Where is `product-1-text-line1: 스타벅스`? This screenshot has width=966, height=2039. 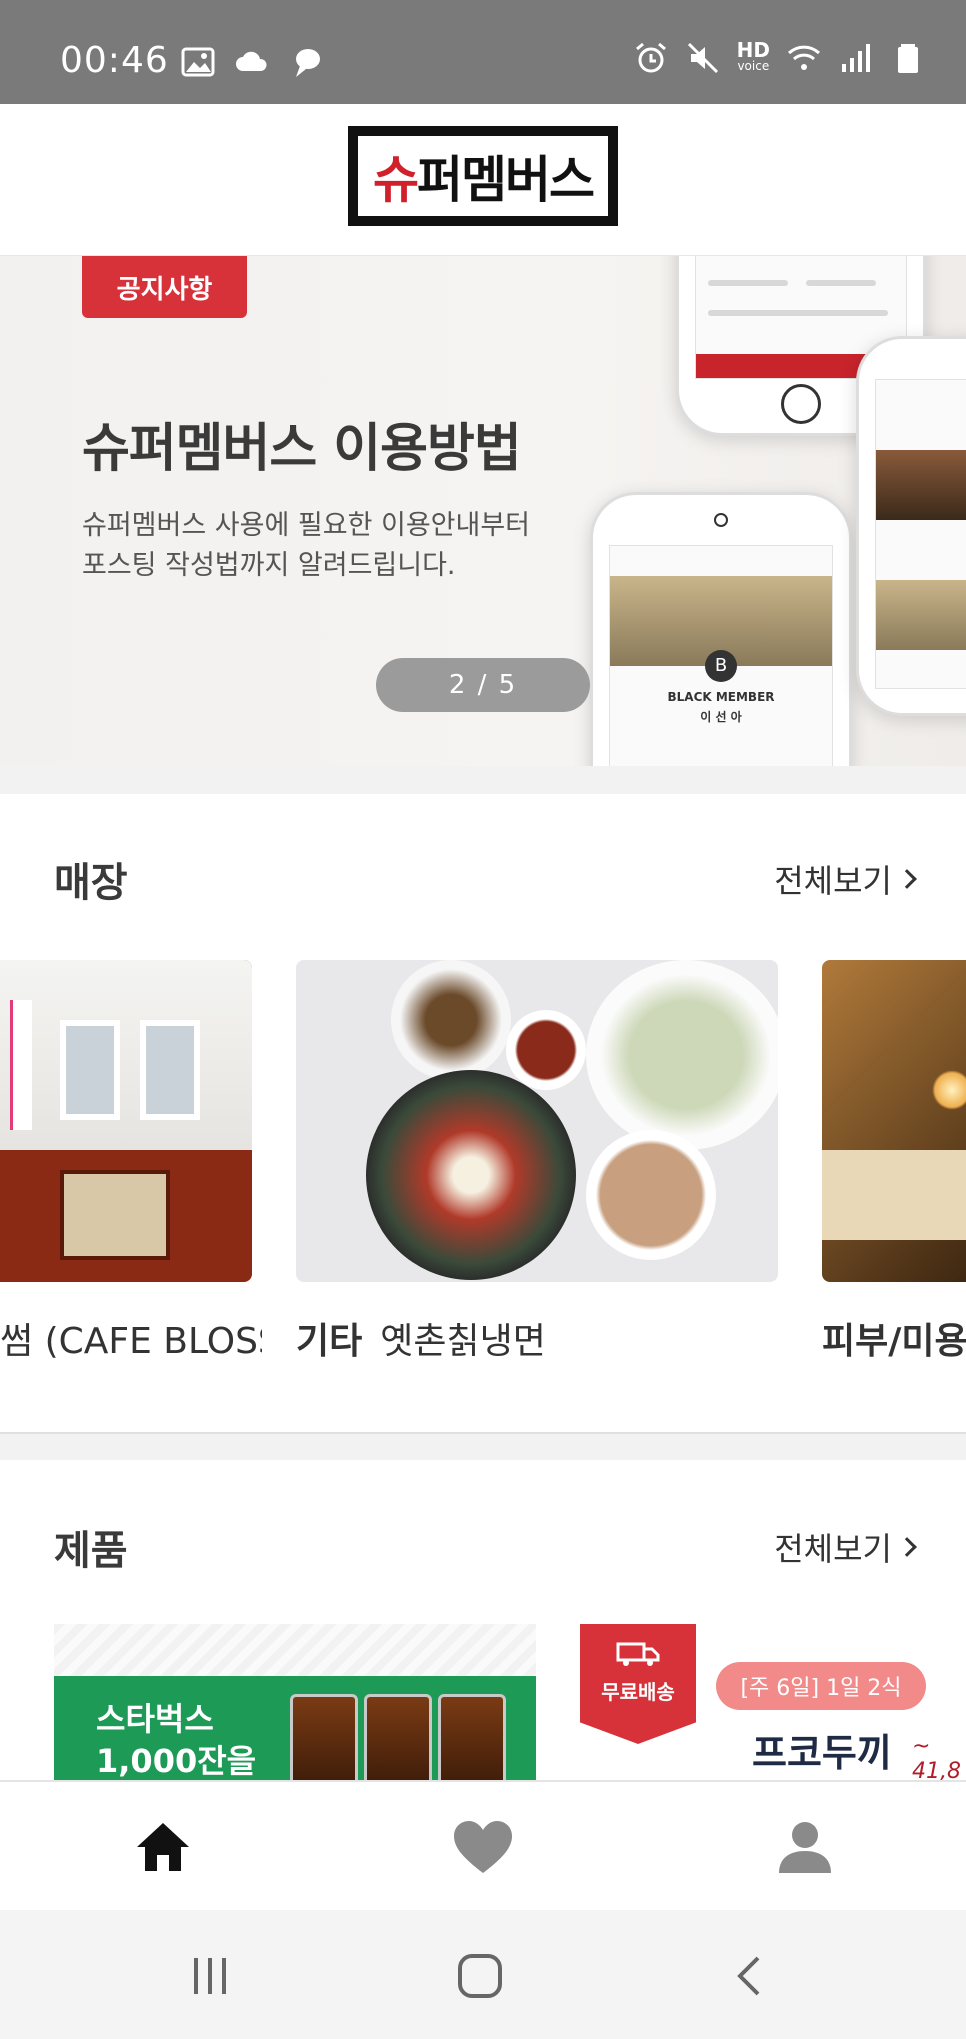 product-1-text-line1: 스타벅스 is located at coordinates (155, 1719).